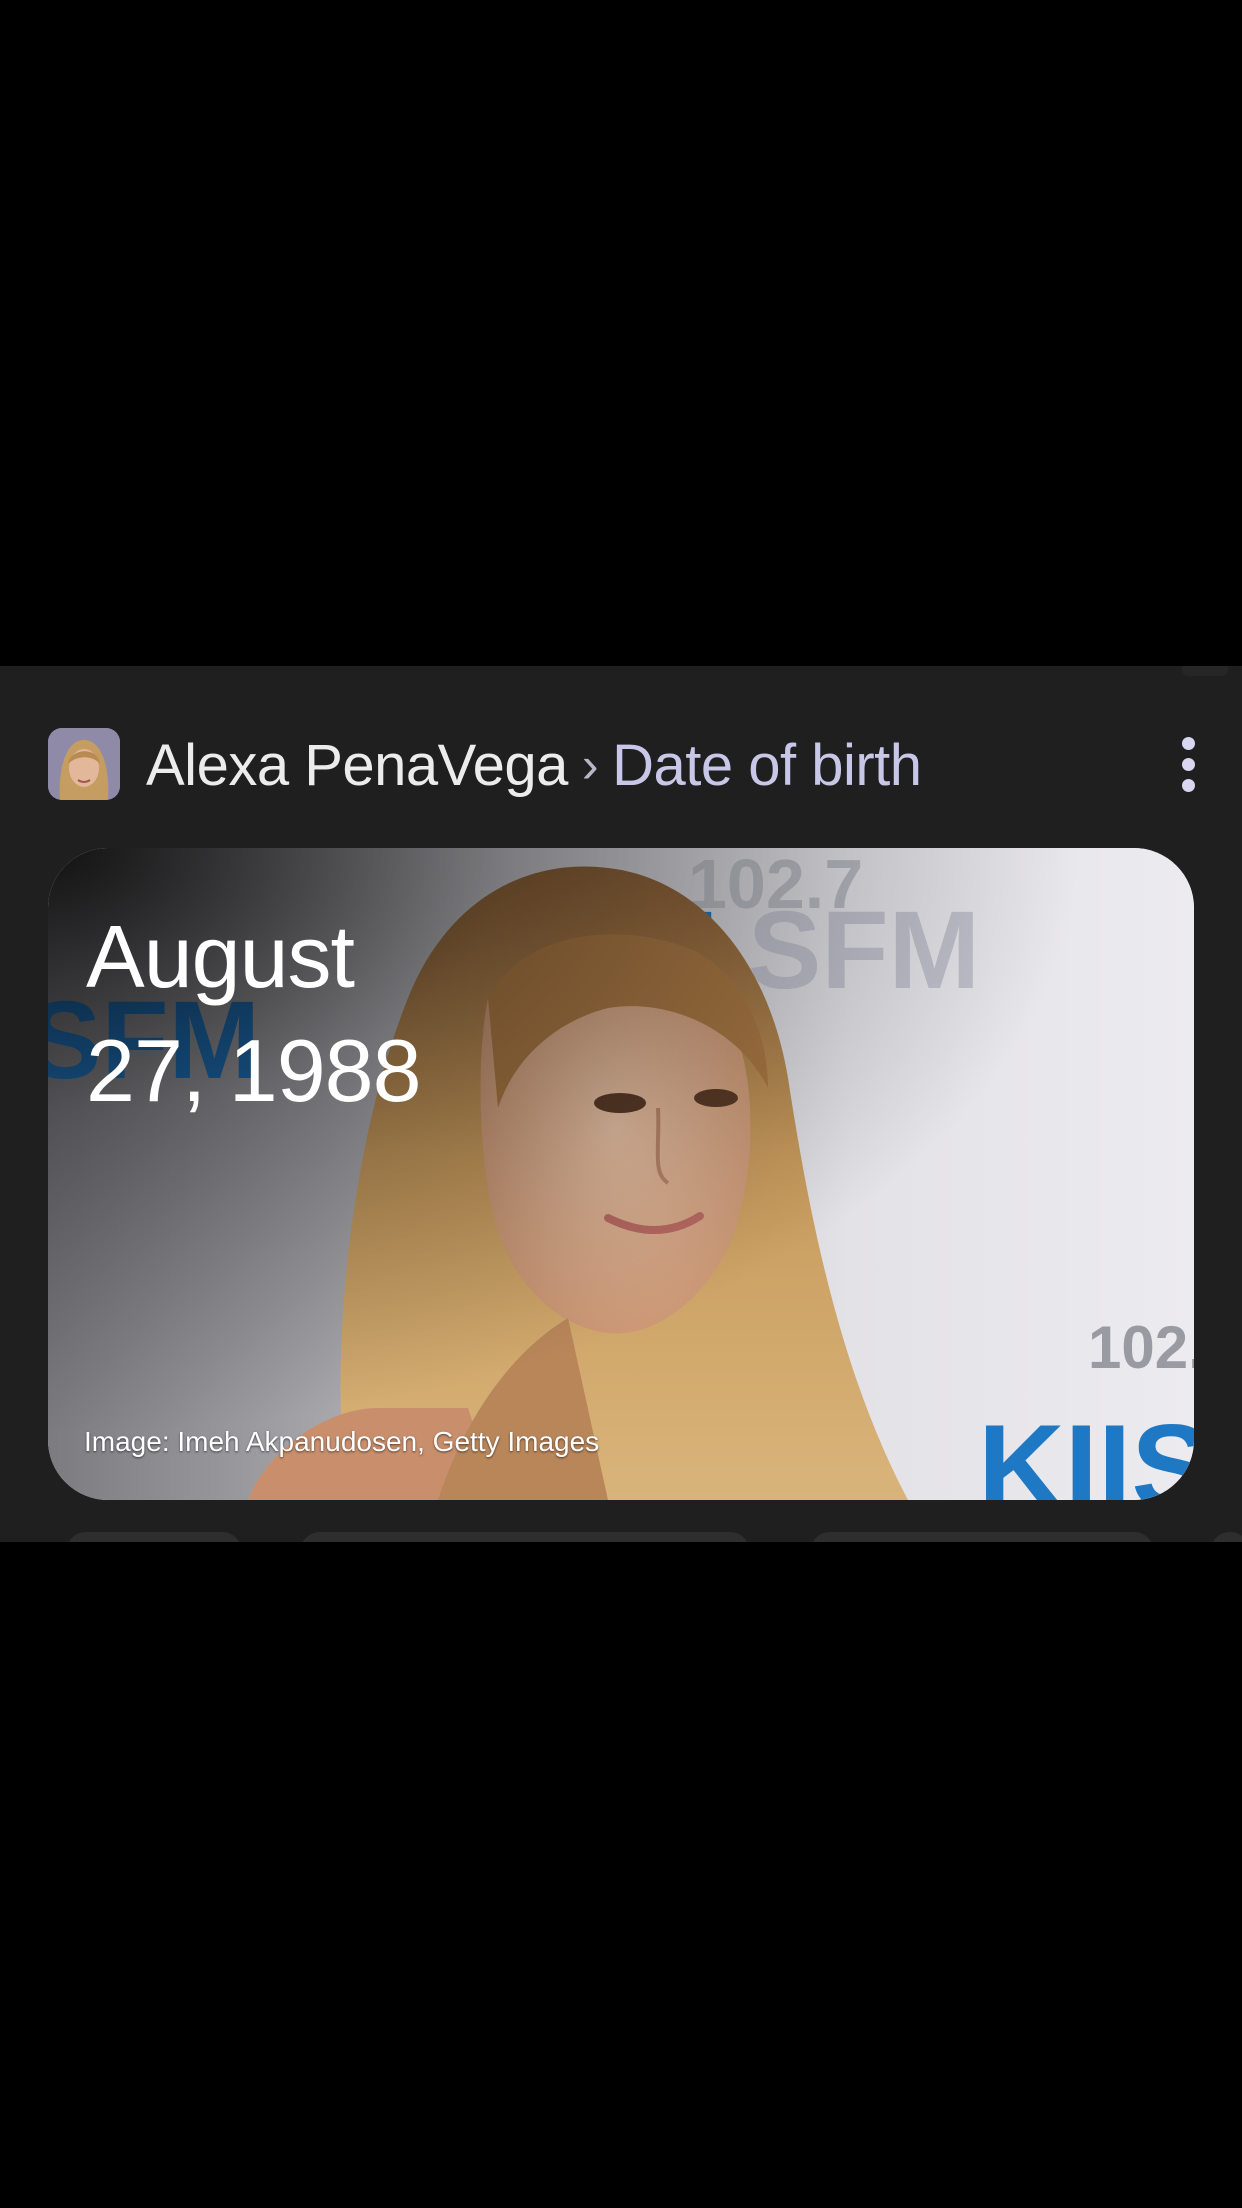 The image size is (1242, 2208). I want to click on avatar-image, so click(84, 764).